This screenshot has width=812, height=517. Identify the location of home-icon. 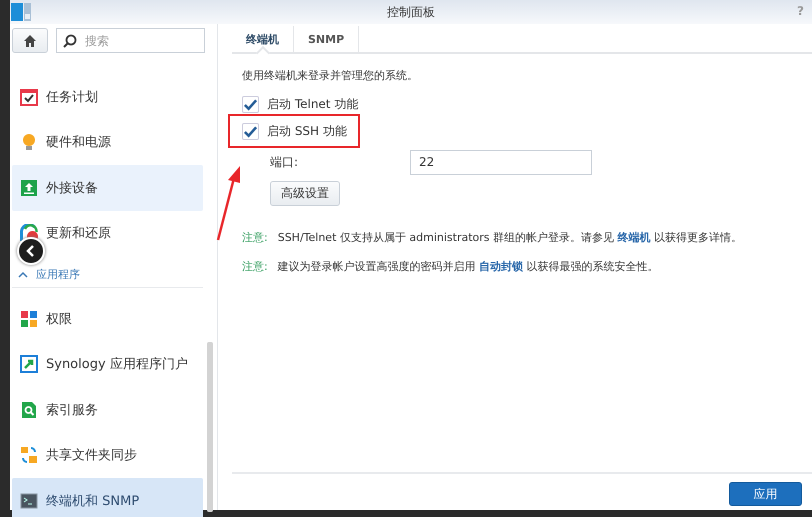
(30, 41).